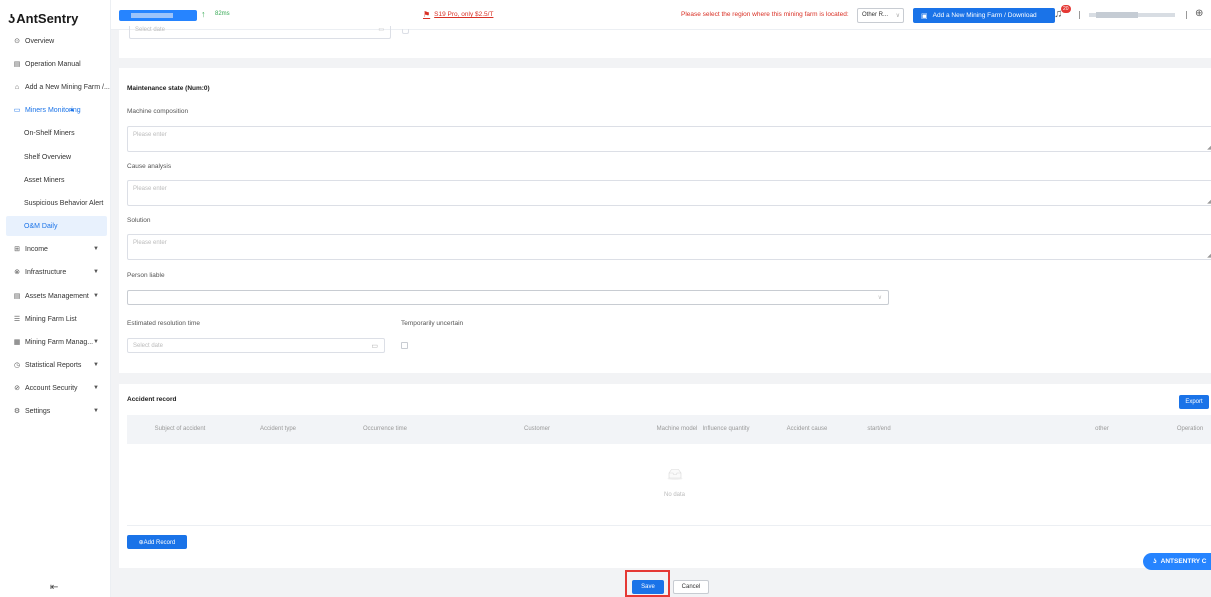 This screenshot has height=597, width=1211. I want to click on farm-selector, so click(158, 15).